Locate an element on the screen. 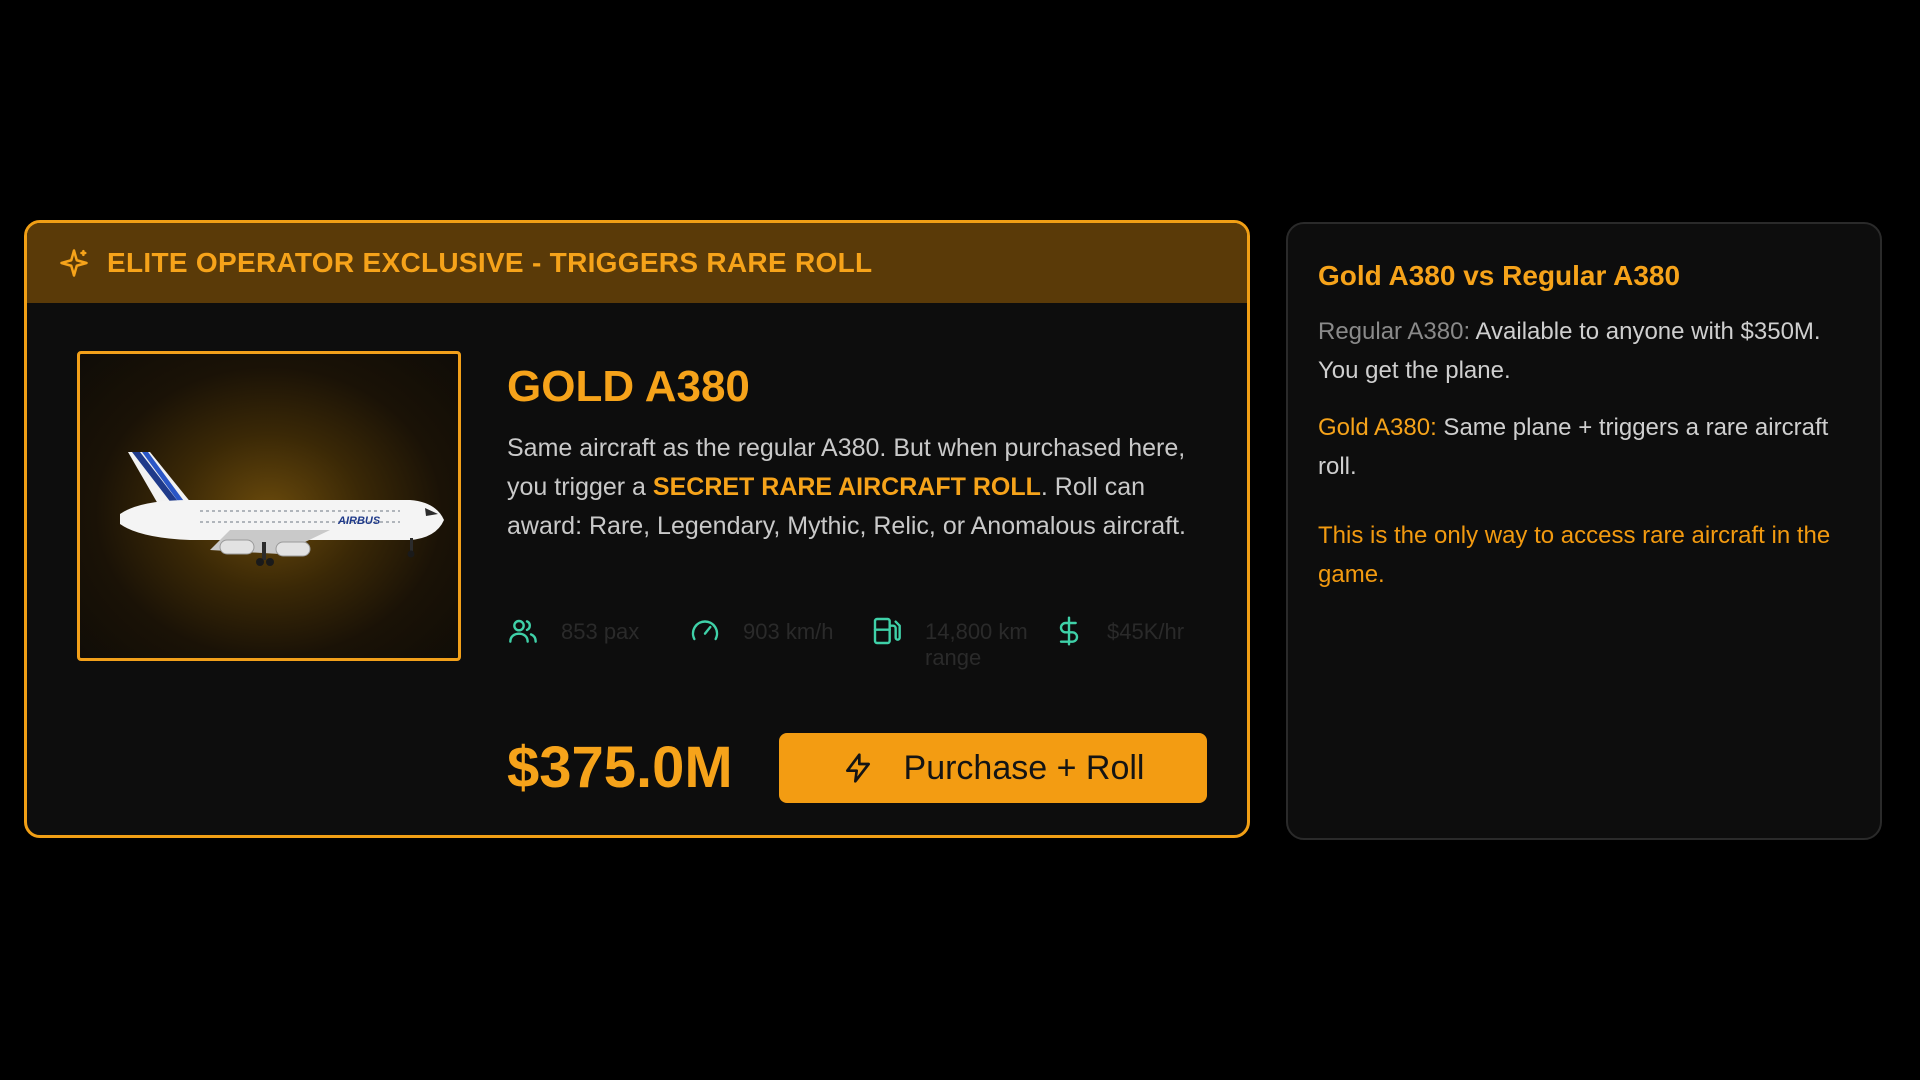  fuel-icon is located at coordinates (887, 631).